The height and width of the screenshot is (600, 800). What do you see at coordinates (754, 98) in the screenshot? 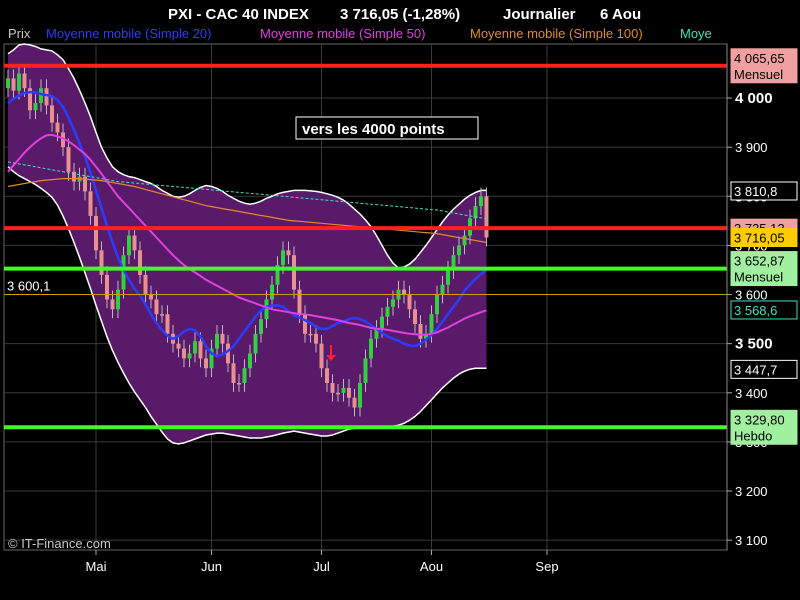
I see `y-tick-label: 4 000` at bounding box center [754, 98].